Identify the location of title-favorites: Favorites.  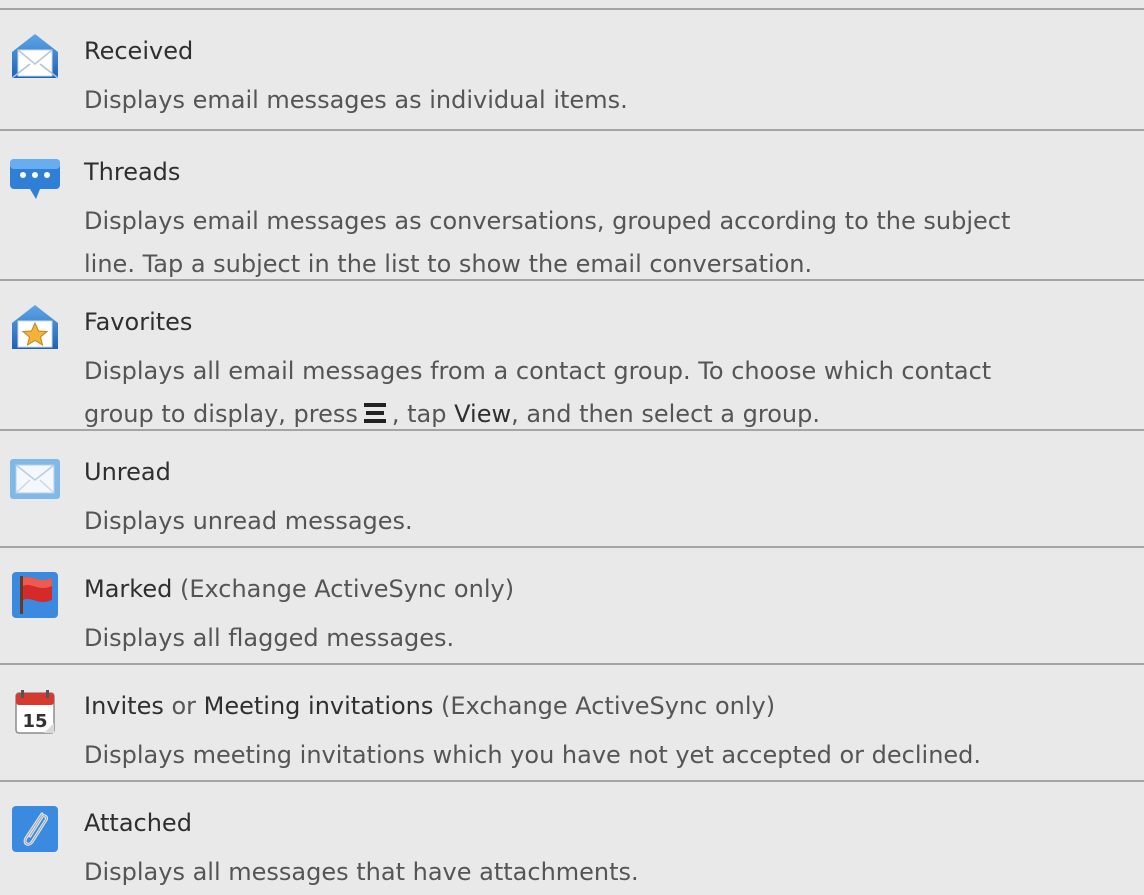
(138, 322).